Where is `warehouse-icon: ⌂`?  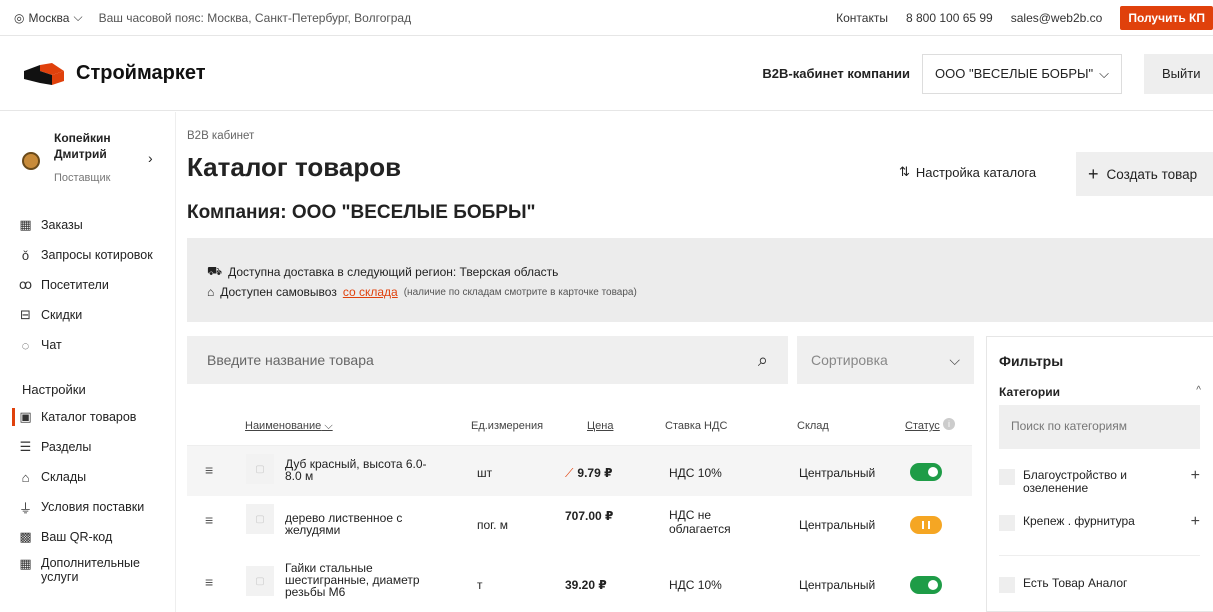 warehouse-icon: ⌂ is located at coordinates (25, 477).